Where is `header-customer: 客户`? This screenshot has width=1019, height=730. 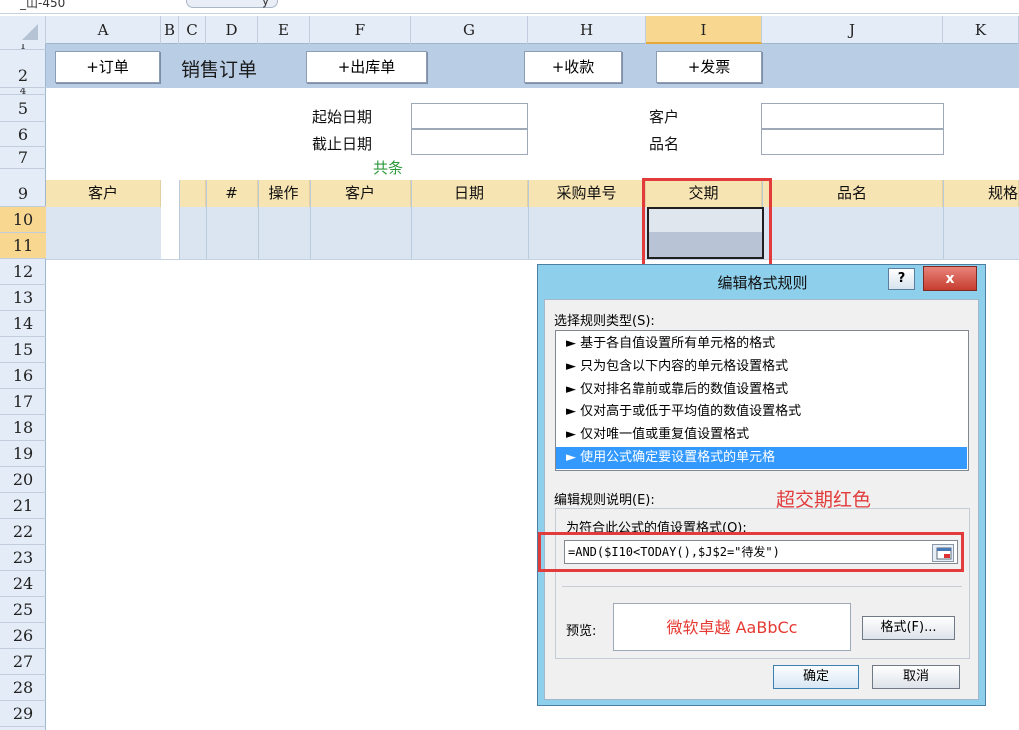 header-customer: 客户 is located at coordinates (360, 193).